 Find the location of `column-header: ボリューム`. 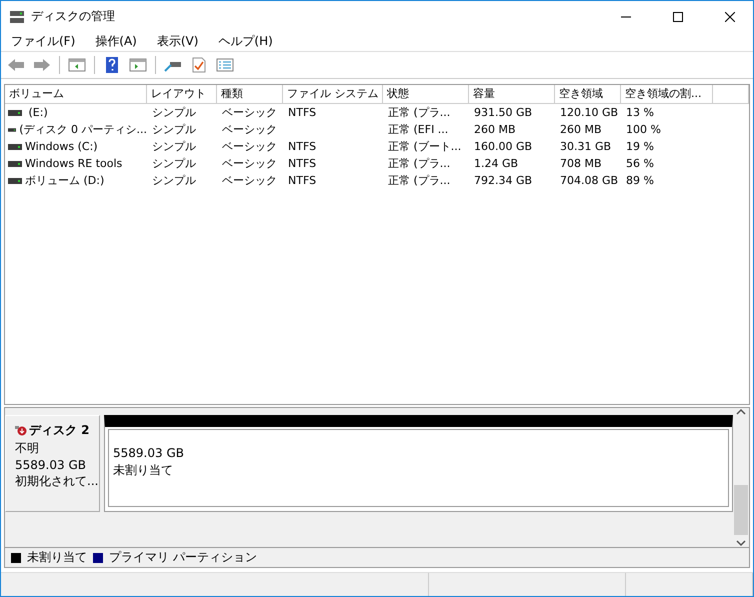

column-header: ボリューム is located at coordinates (76, 94).